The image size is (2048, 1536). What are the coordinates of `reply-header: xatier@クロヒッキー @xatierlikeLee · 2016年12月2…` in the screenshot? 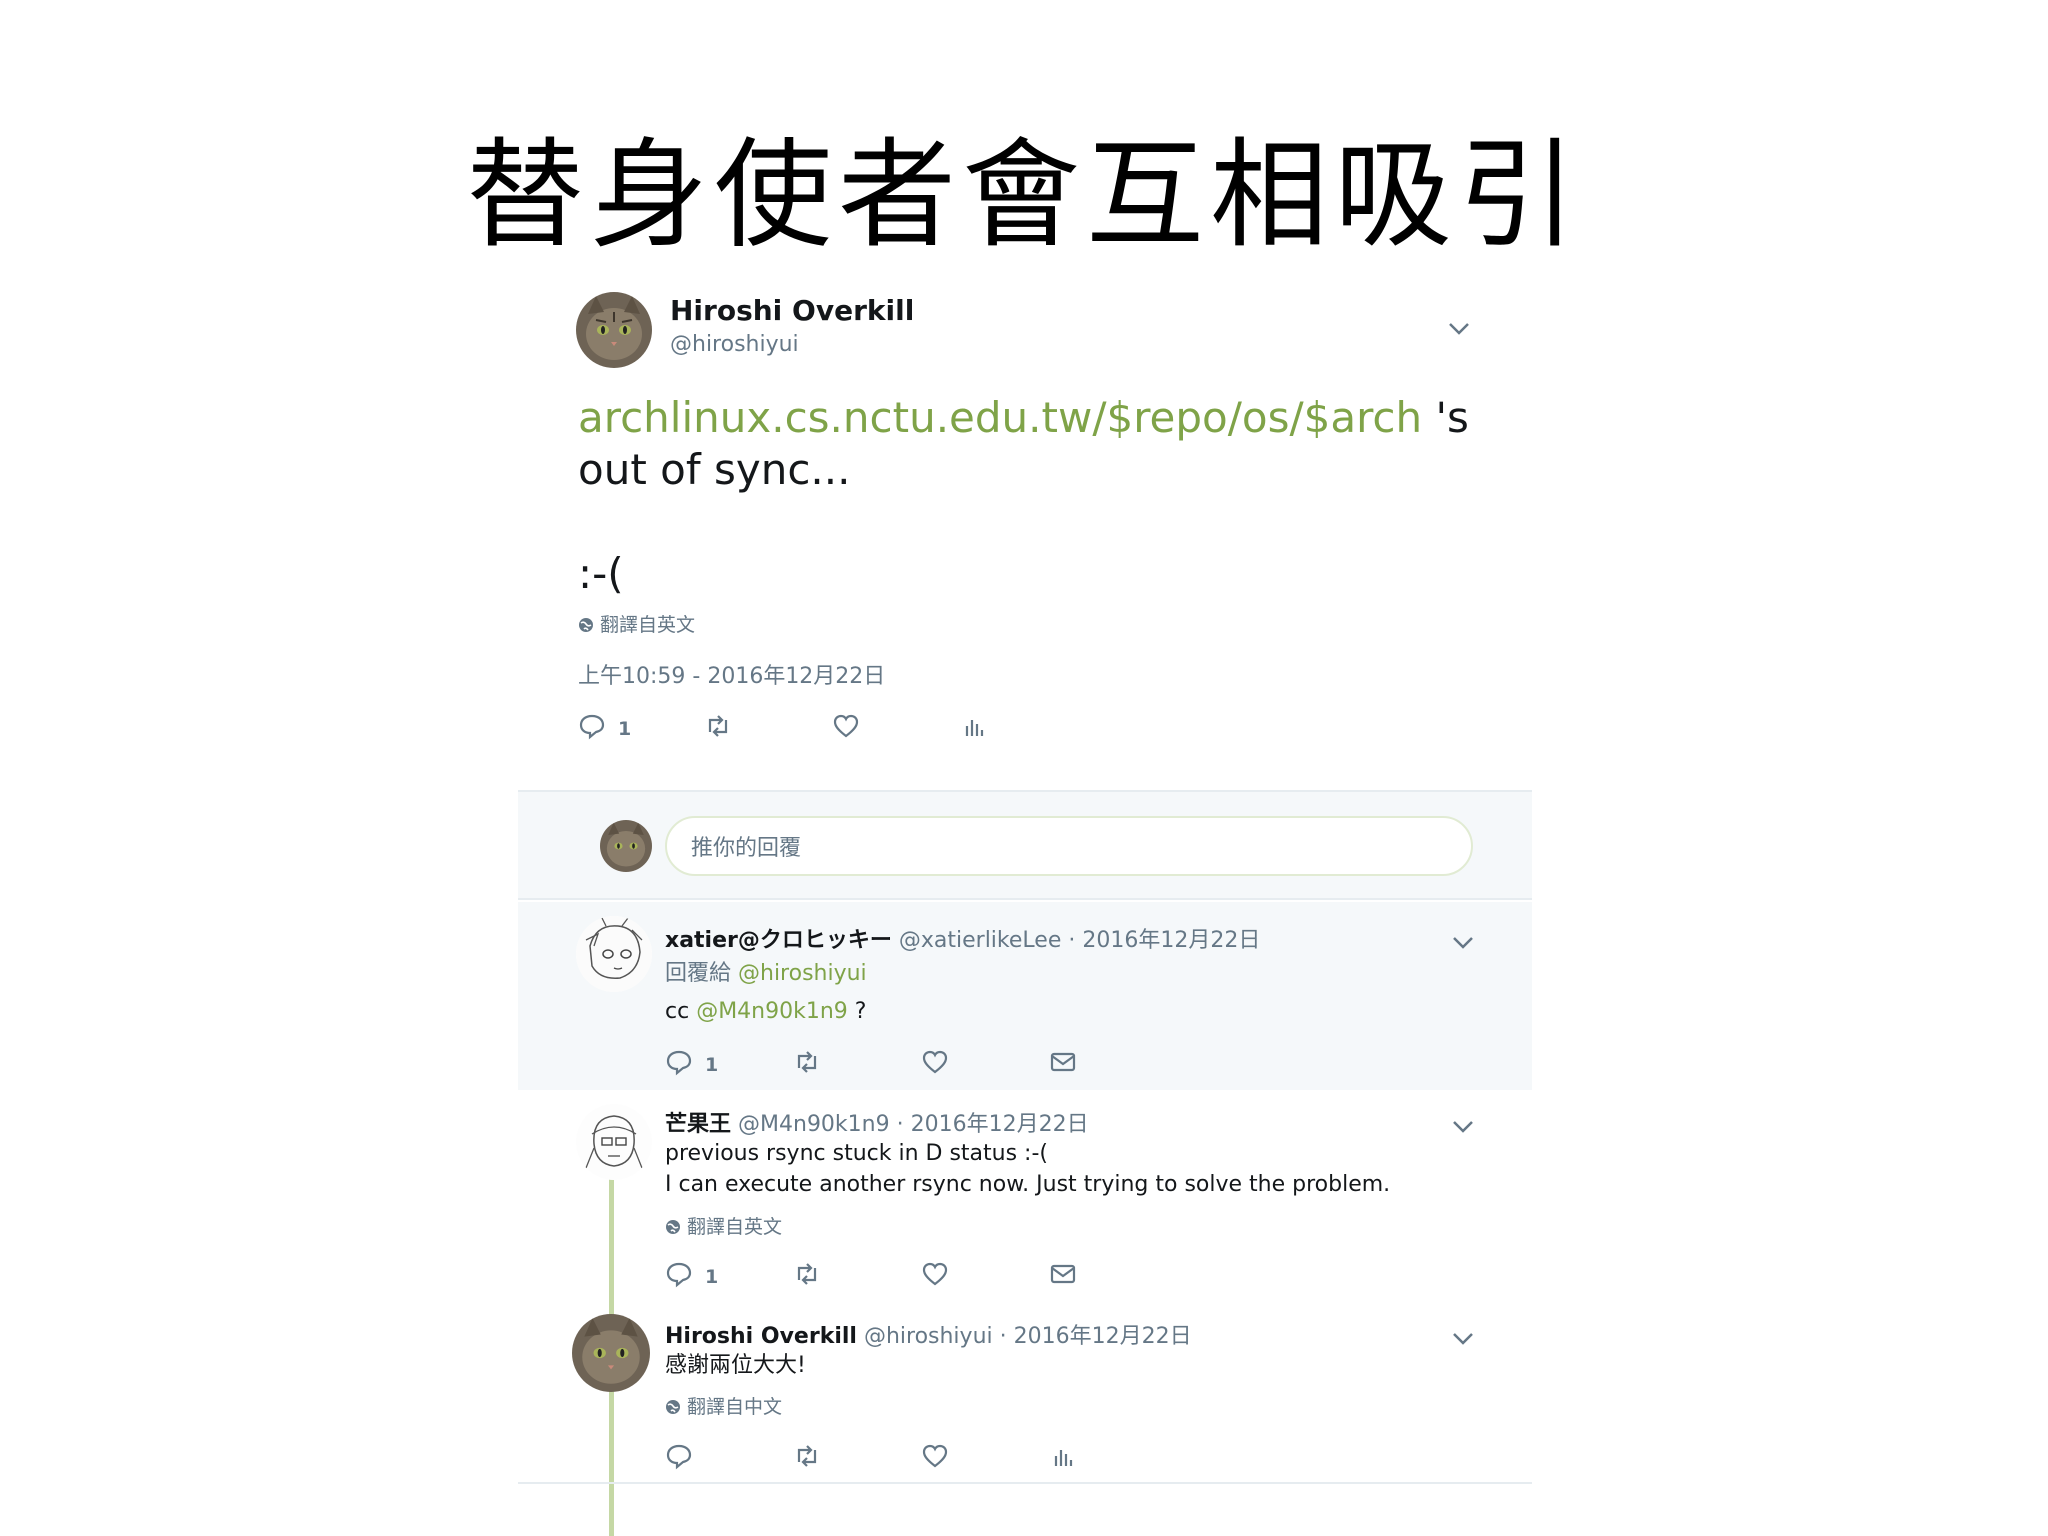 It's located at (962, 938).